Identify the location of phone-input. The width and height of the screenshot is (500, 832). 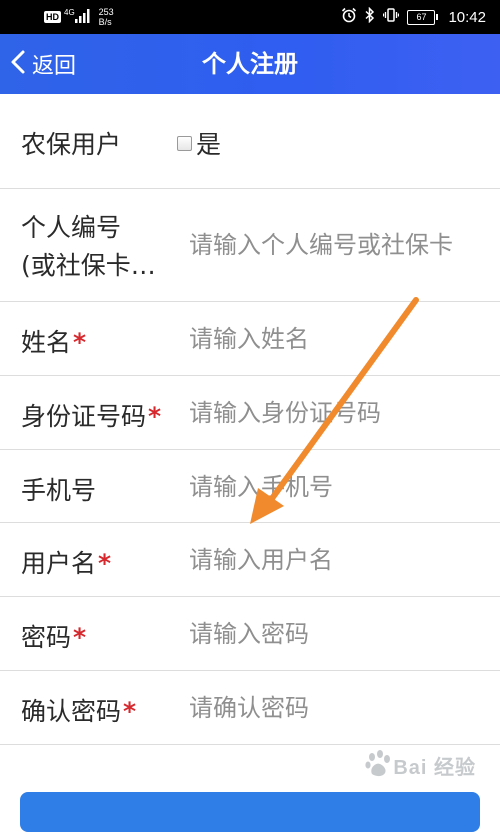
(337, 487).